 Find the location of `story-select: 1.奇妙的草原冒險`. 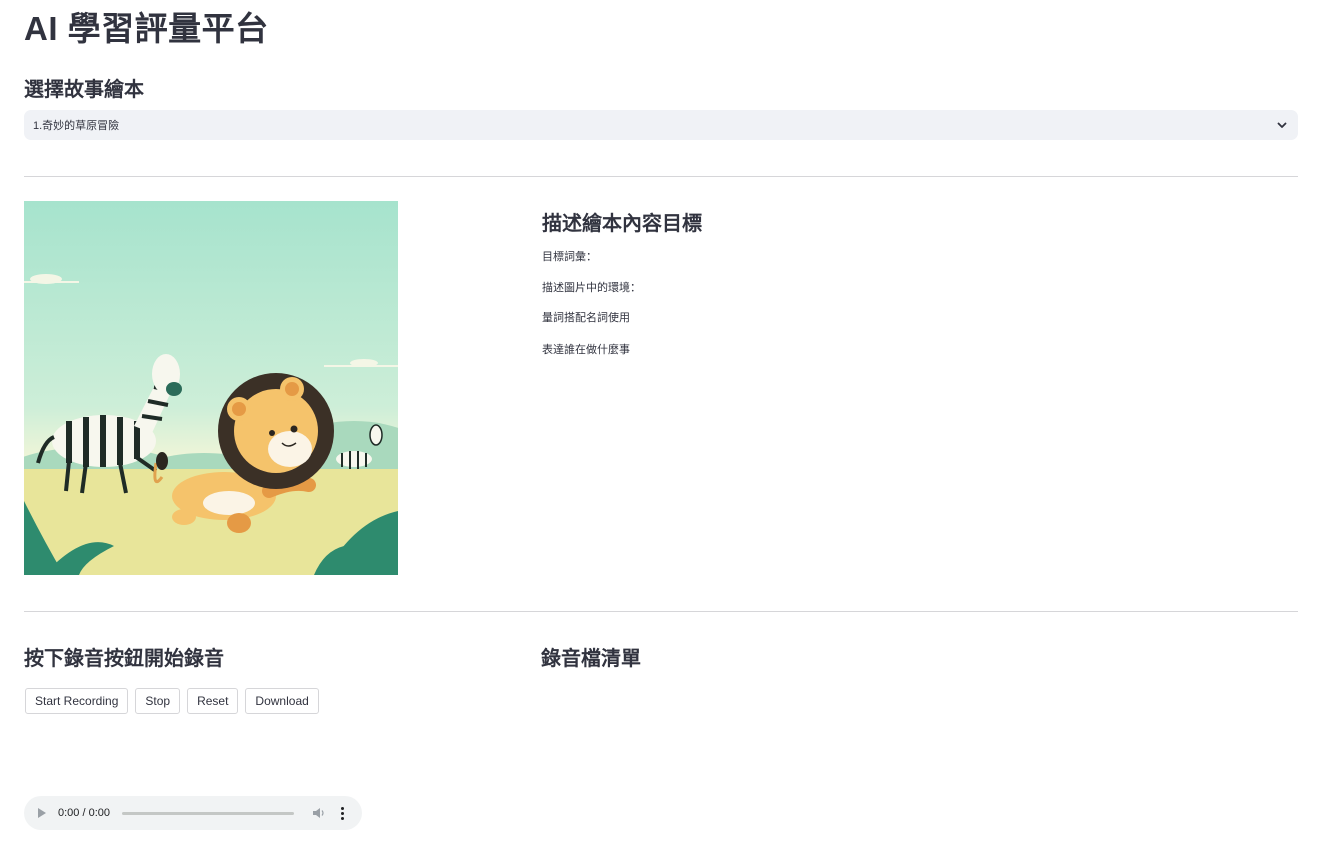

story-select: 1.奇妙的草原冒險 is located at coordinates (661, 125).